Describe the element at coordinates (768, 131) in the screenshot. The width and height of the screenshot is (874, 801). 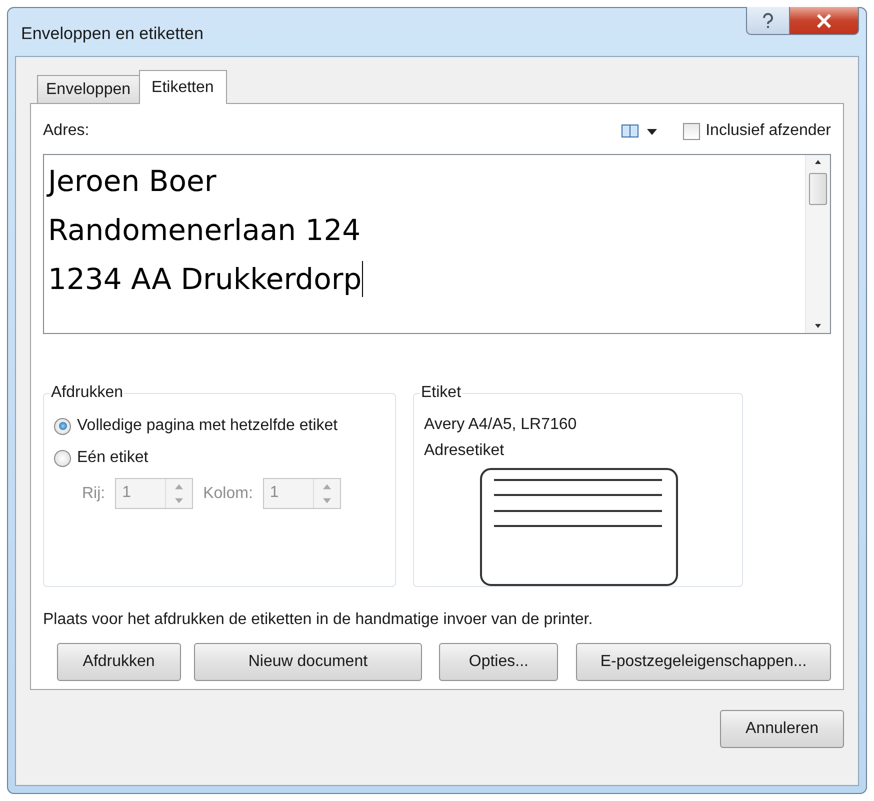
I see `checkbox-label: Inclusief afzender` at that location.